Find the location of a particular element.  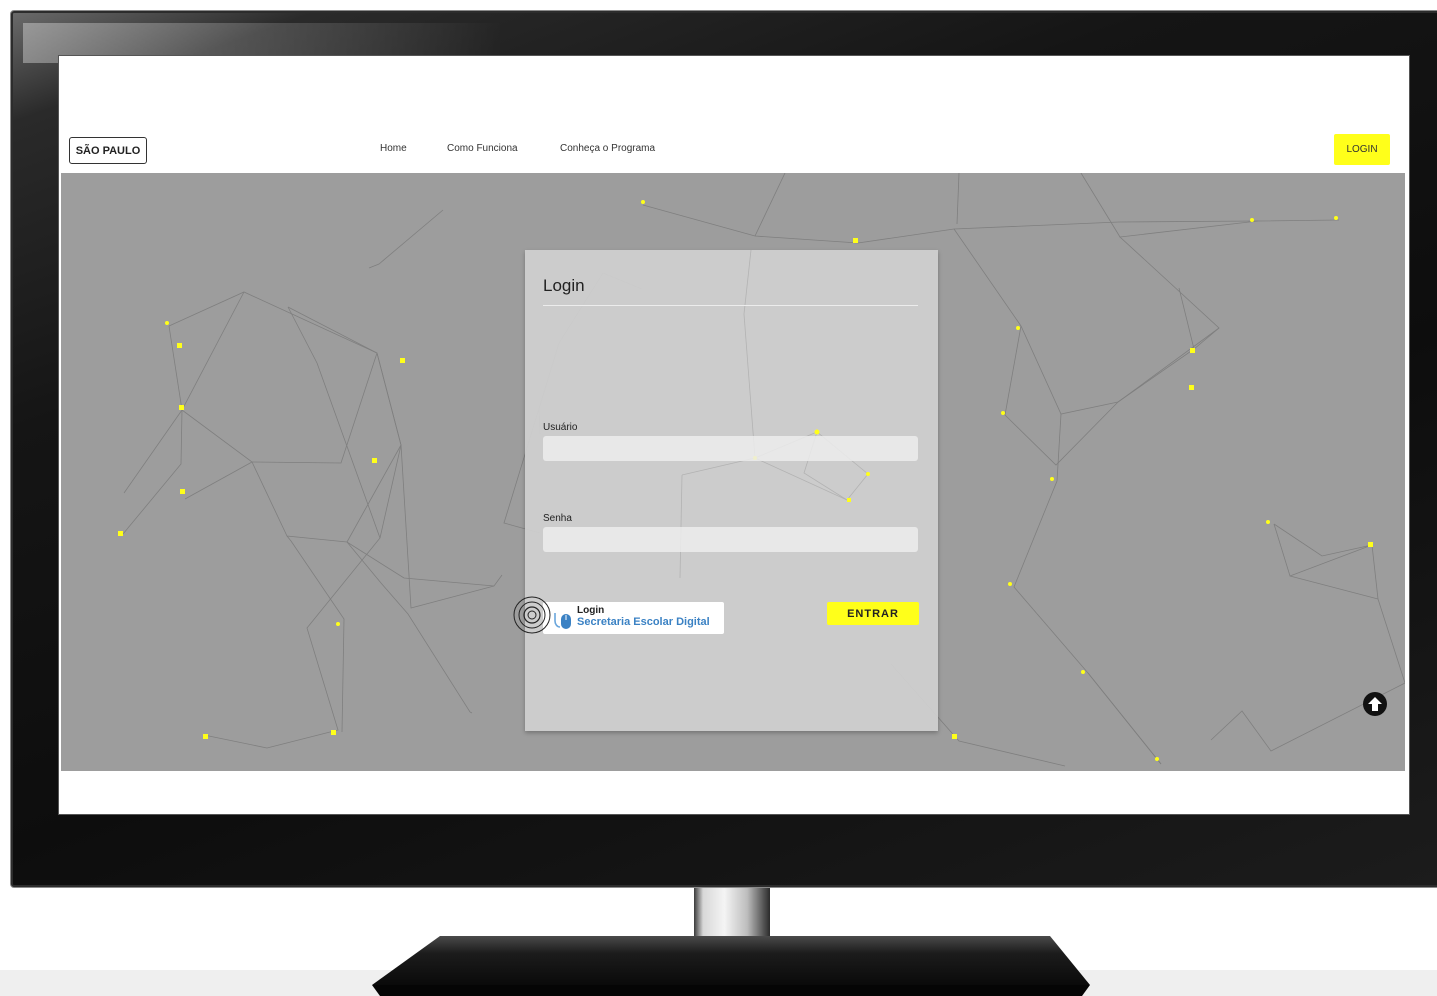

username-label: Usuário is located at coordinates (560, 427).